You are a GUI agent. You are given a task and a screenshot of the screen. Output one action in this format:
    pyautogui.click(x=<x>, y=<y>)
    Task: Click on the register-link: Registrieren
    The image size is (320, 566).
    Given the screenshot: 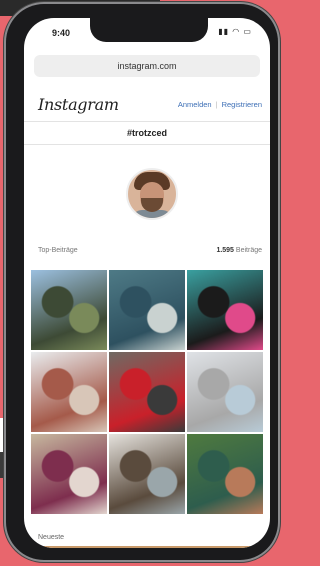 What is the action you would take?
    pyautogui.click(x=242, y=104)
    